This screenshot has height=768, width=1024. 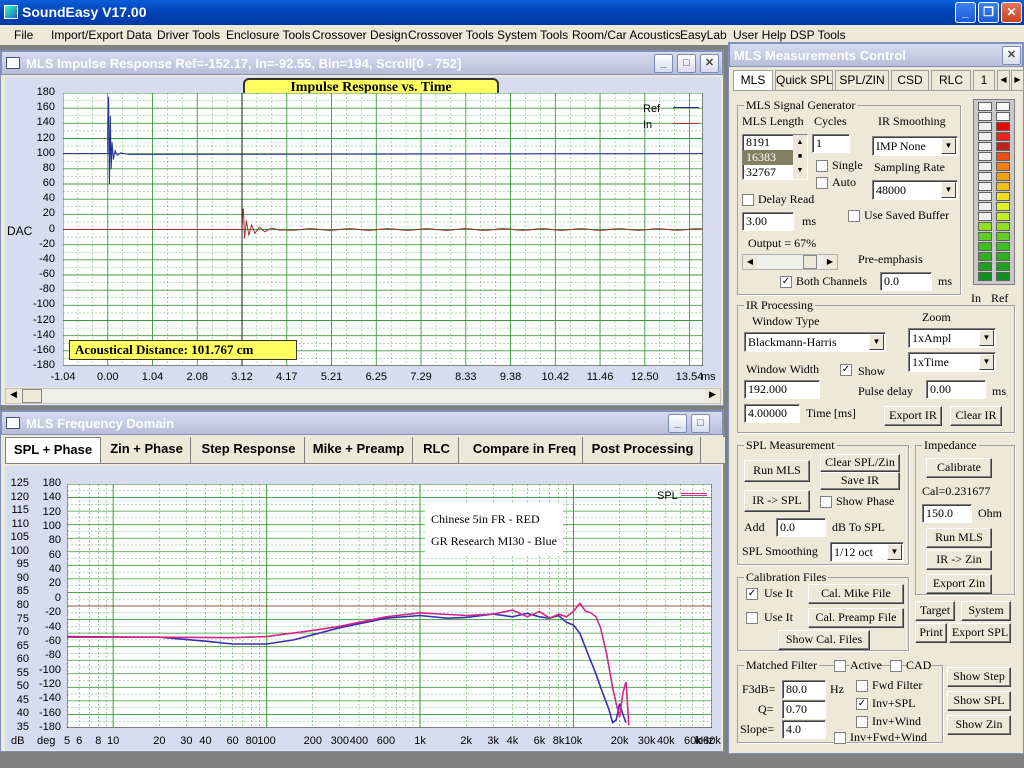 I want to click on menu-file: File, so click(x=23, y=35).